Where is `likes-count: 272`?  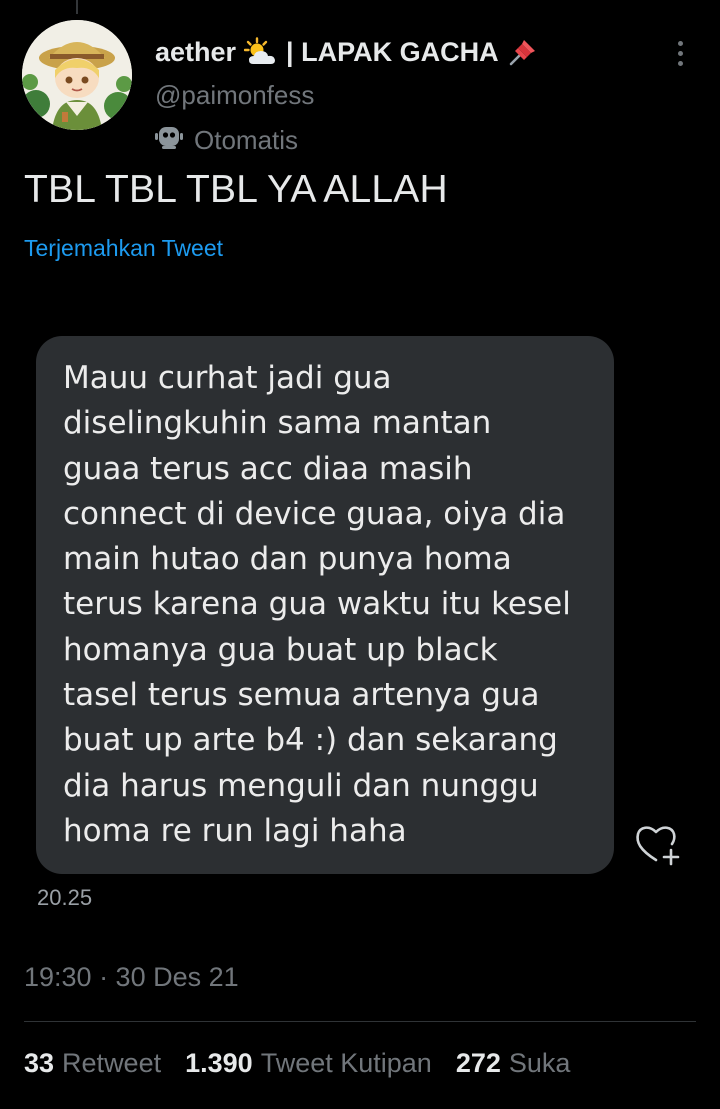 likes-count: 272 is located at coordinates (478, 1063).